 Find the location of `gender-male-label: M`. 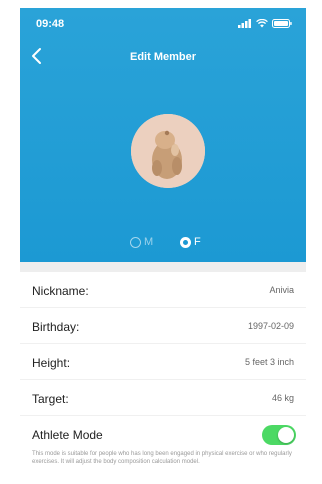

gender-male-label: M is located at coordinates (149, 242).